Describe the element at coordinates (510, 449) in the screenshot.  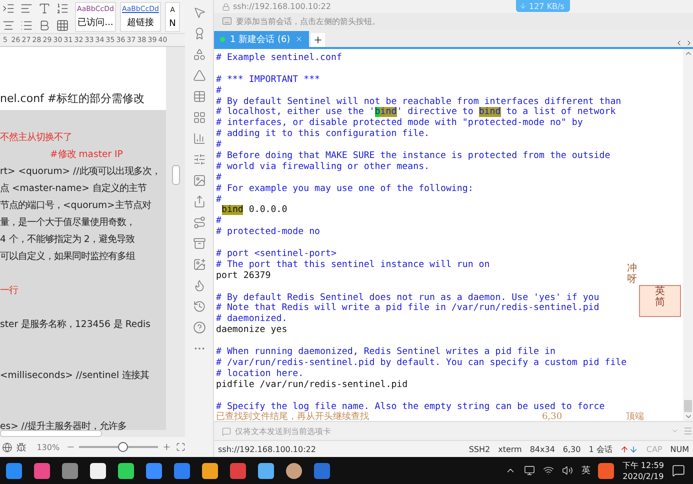
I see `status-terminal: xterm` at that location.